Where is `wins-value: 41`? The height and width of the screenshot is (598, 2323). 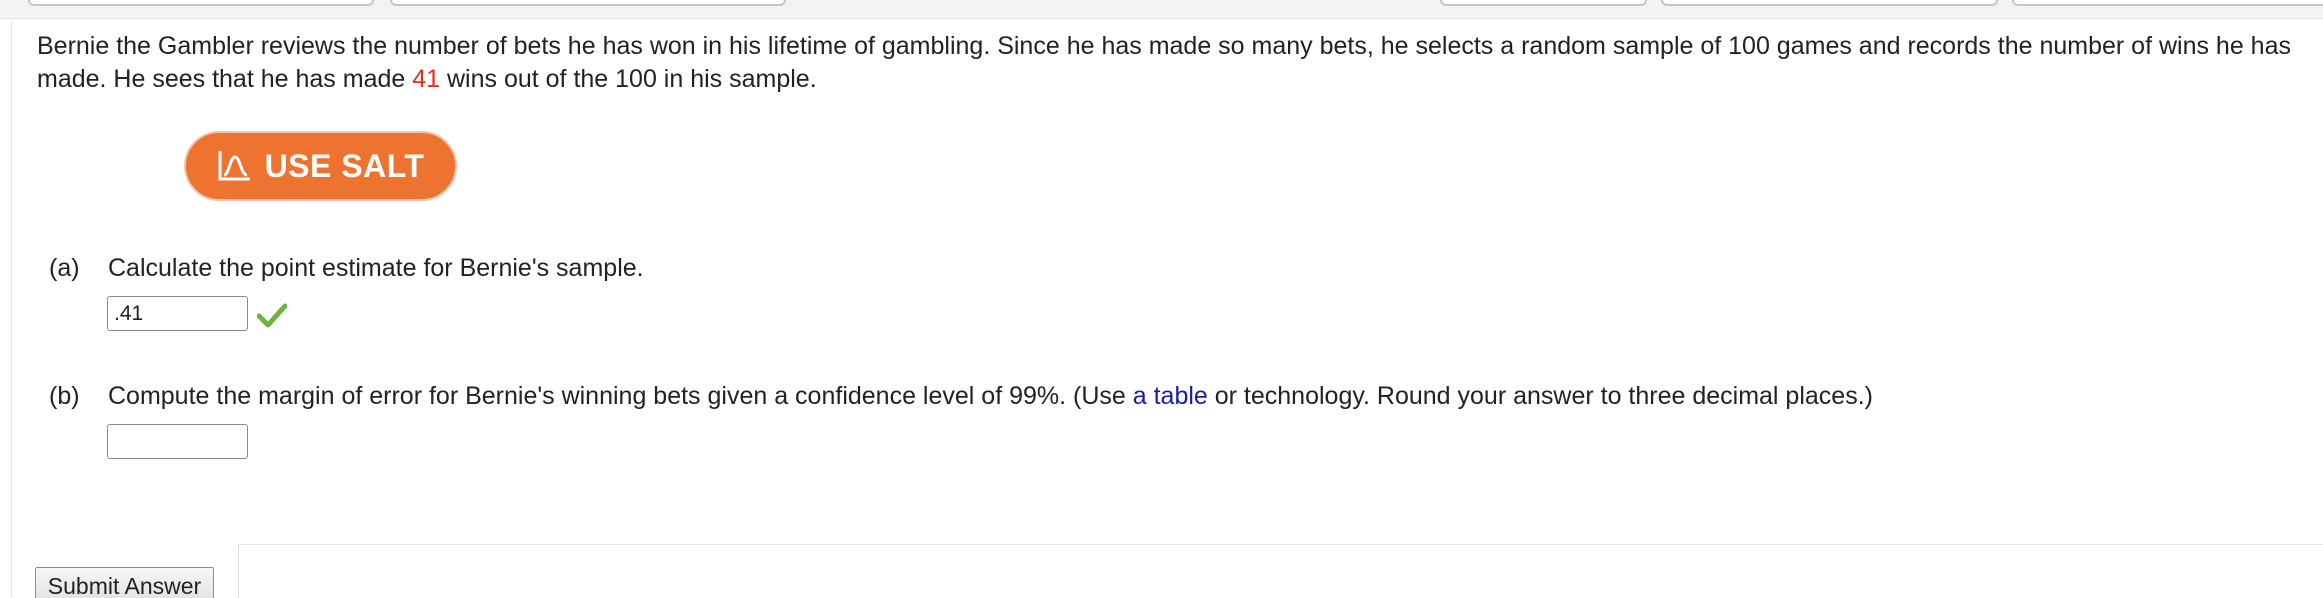
wins-value: 41 is located at coordinates (426, 79).